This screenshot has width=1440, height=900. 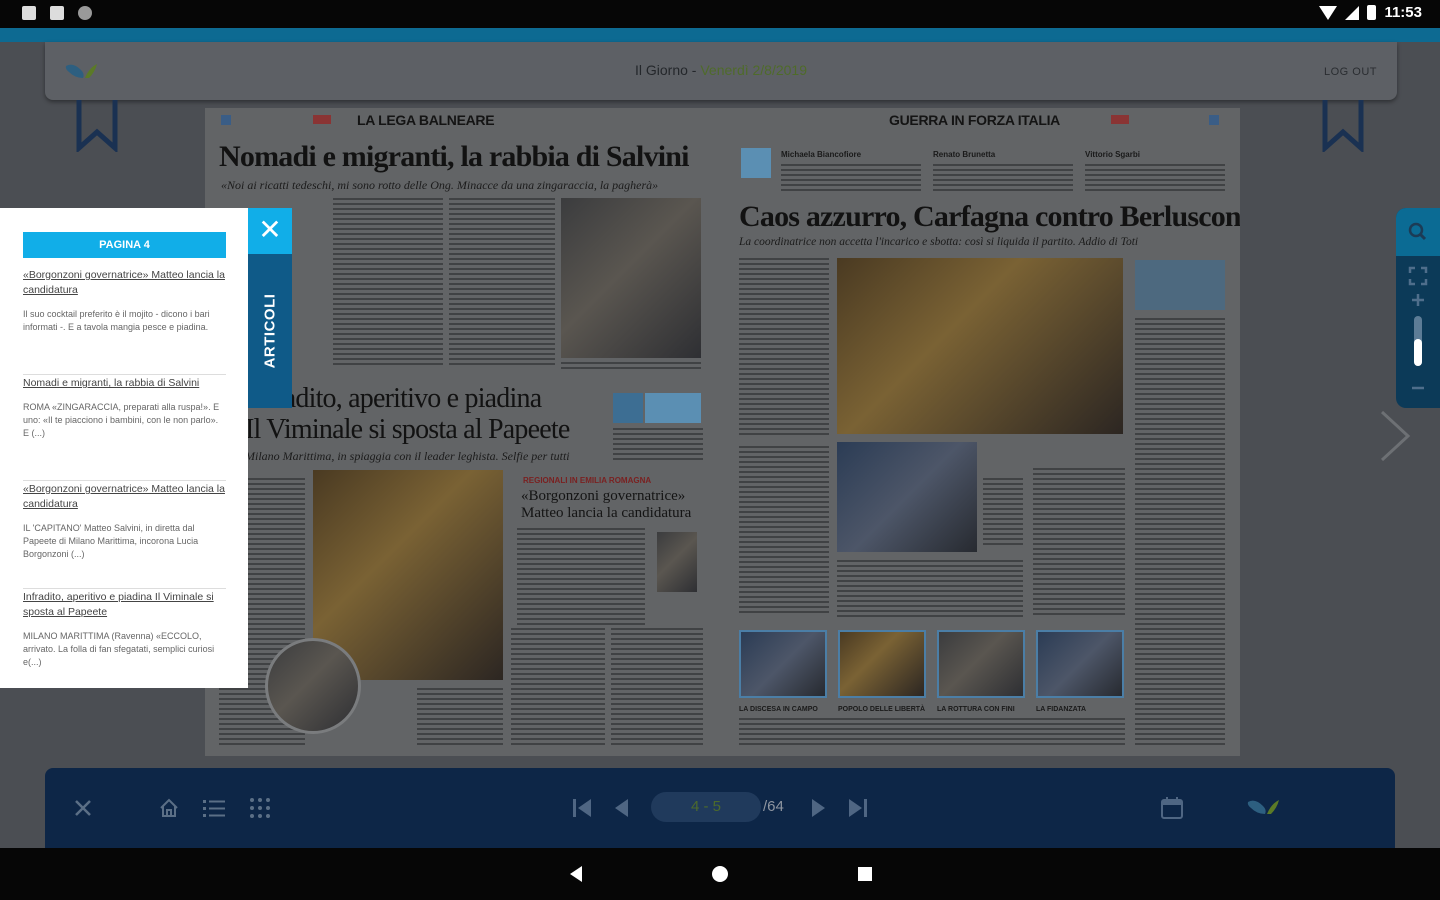 What do you see at coordinates (1418, 352) in the screenshot?
I see `zoom-slider-fill` at bounding box center [1418, 352].